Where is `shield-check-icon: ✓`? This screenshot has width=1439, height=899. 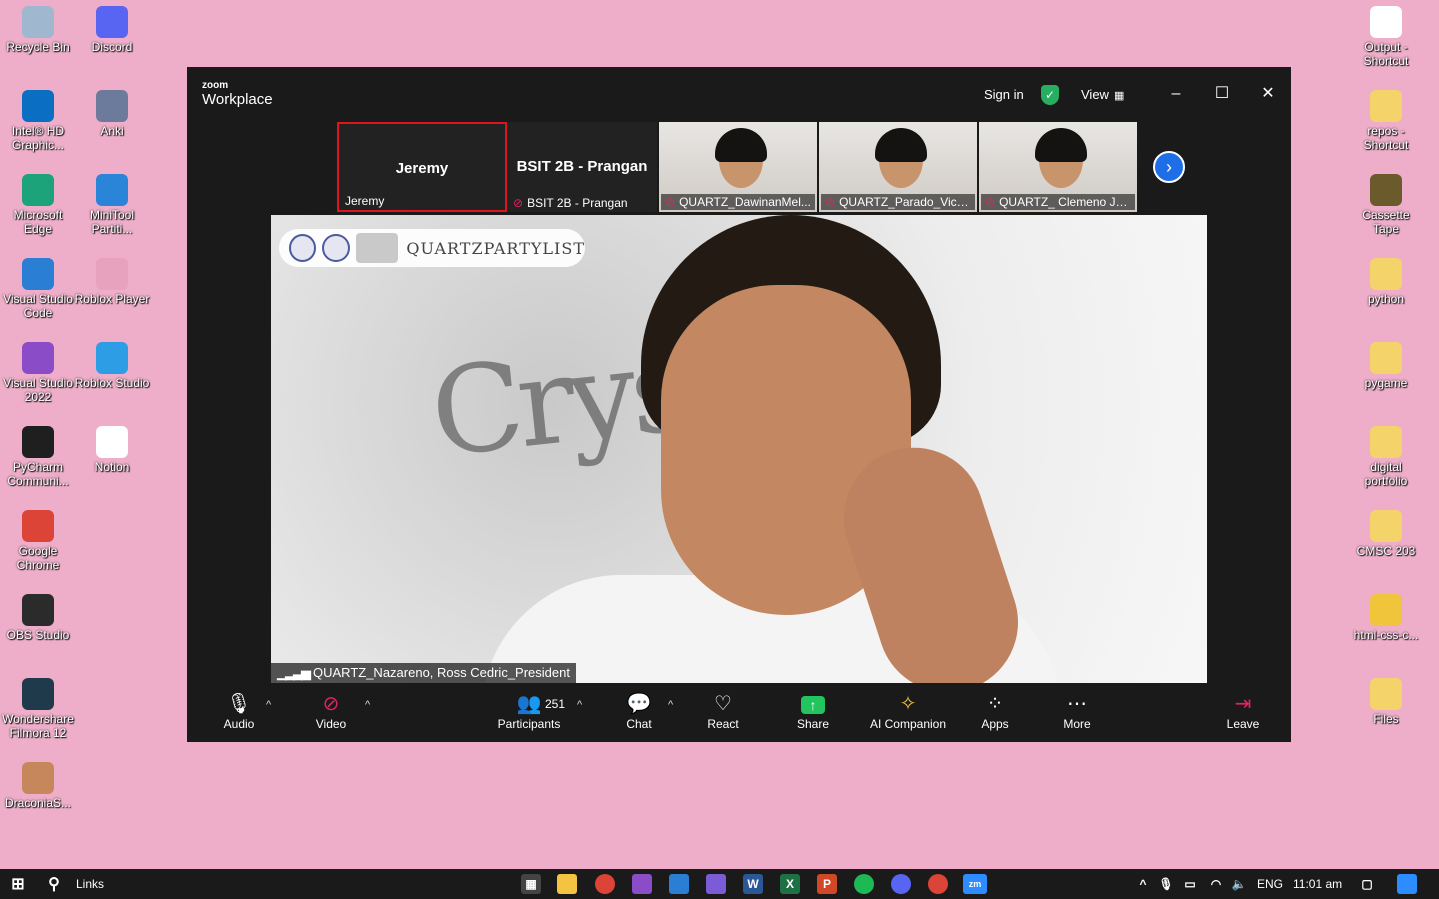 shield-check-icon: ✓ is located at coordinates (1050, 95).